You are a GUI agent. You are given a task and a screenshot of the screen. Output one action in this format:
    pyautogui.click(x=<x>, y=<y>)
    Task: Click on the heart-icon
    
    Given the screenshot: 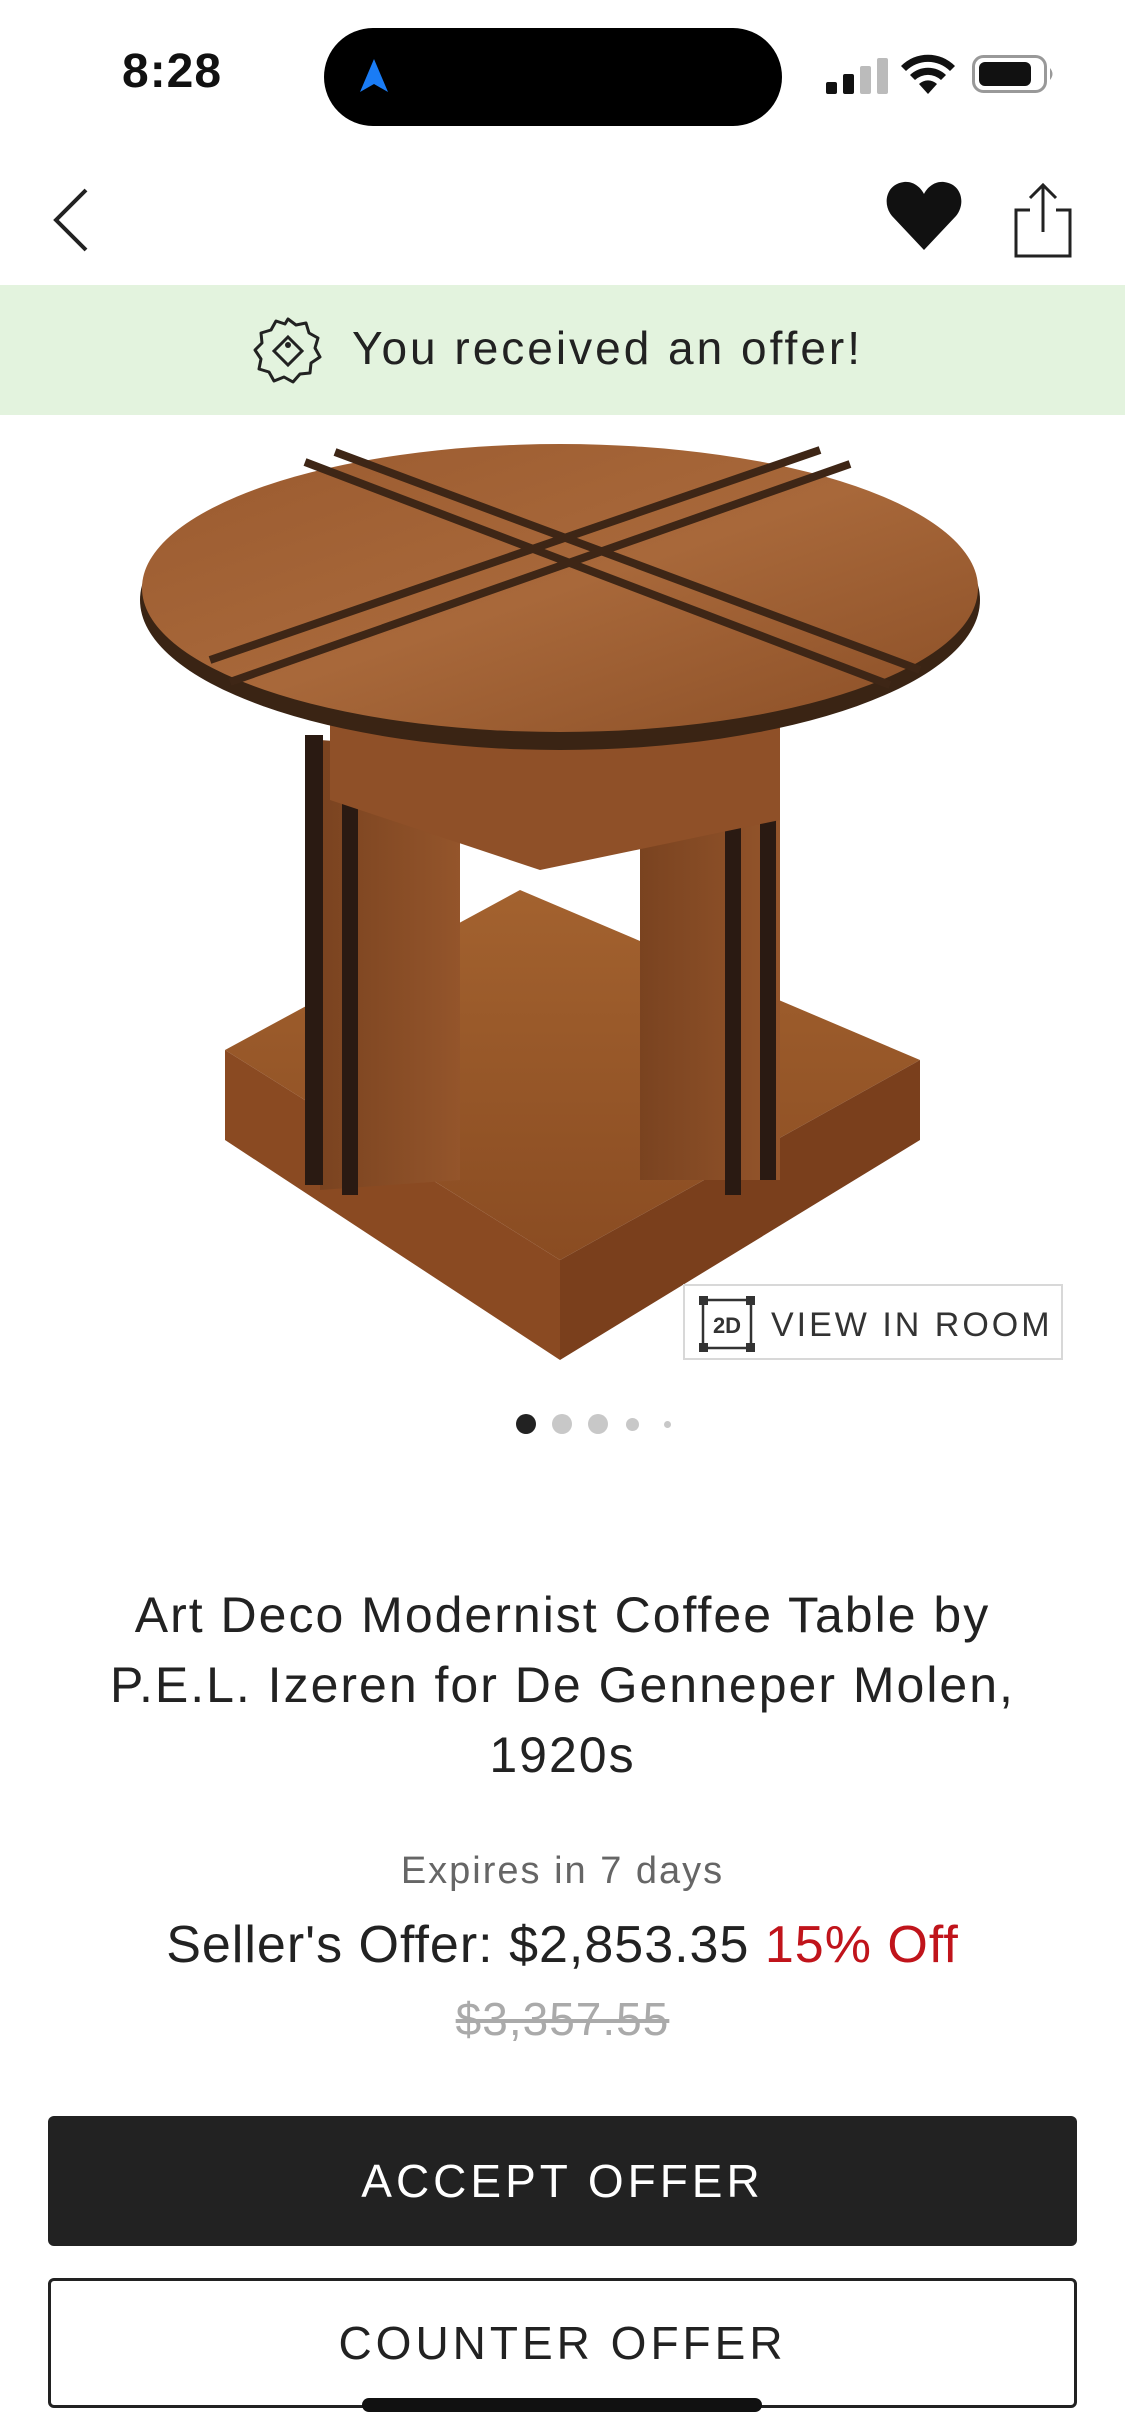 What is the action you would take?
    pyautogui.click(x=924, y=216)
    